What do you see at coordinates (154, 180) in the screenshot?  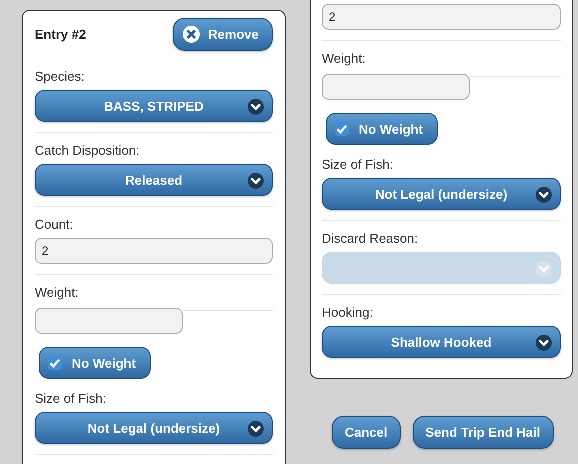 I see `dropdown: Released` at bounding box center [154, 180].